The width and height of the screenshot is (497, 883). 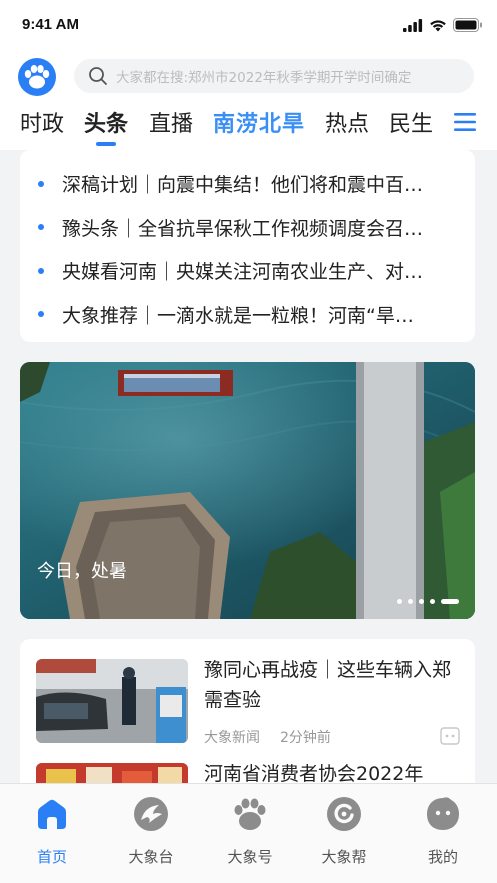 What do you see at coordinates (52, 814) in the screenshot?
I see `home-icon` at bounding box center [52, 814].